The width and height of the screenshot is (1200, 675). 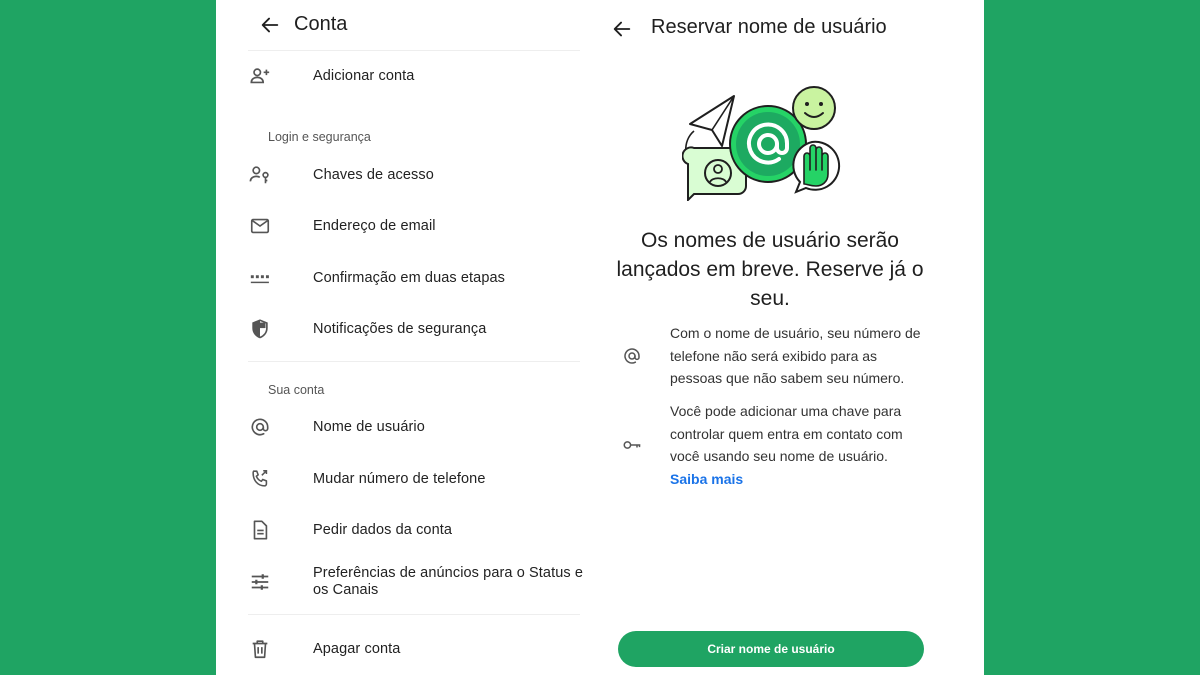 I want to click on mail-icon, so click(x=260, y=226).